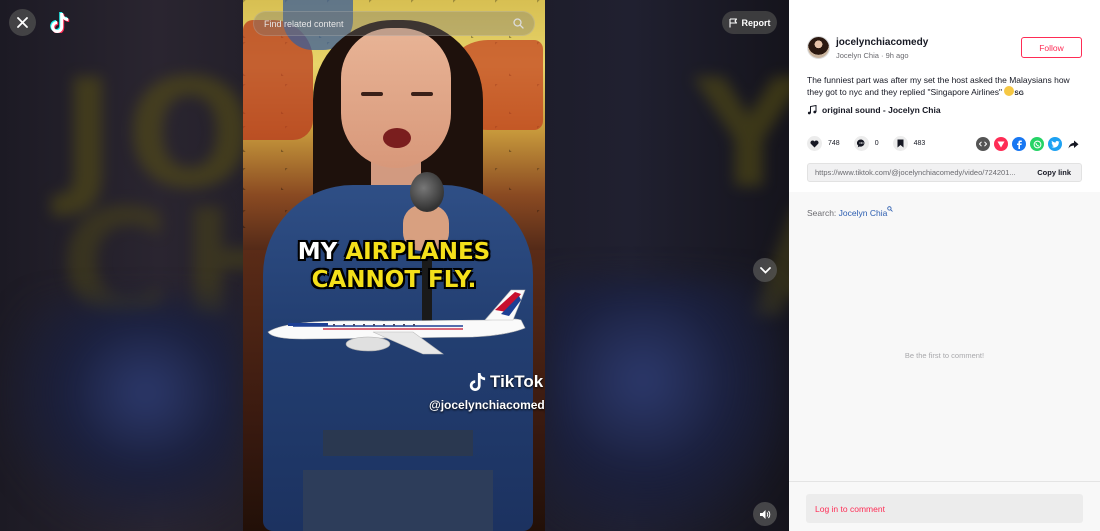  What do you see at coordinates (397, 138) in the screenshot?
I see `performer-mouth` at bounding box center [397, 138].